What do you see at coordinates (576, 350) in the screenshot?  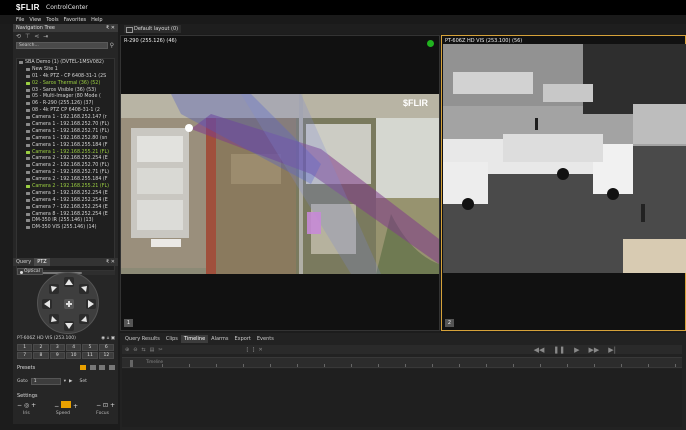 I see `play-icon: ▶` at bounding box center [576, 350].